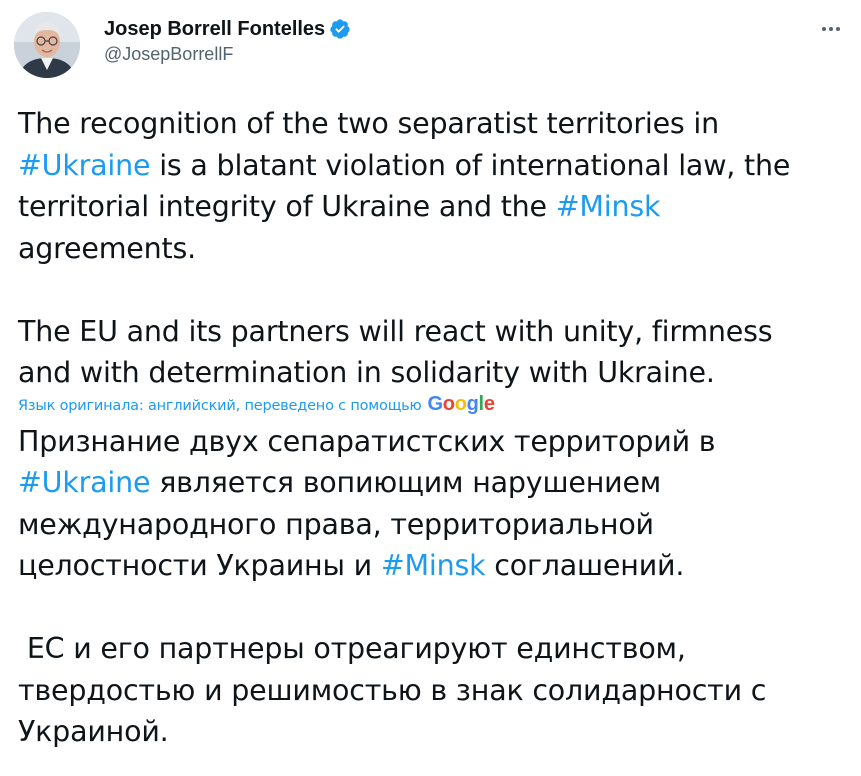  What do you see at coordinates (406, 482) in the screenshot?
I see `translated-line-2-text: является вопиющим нарушением` at bounding box center [406, 482].